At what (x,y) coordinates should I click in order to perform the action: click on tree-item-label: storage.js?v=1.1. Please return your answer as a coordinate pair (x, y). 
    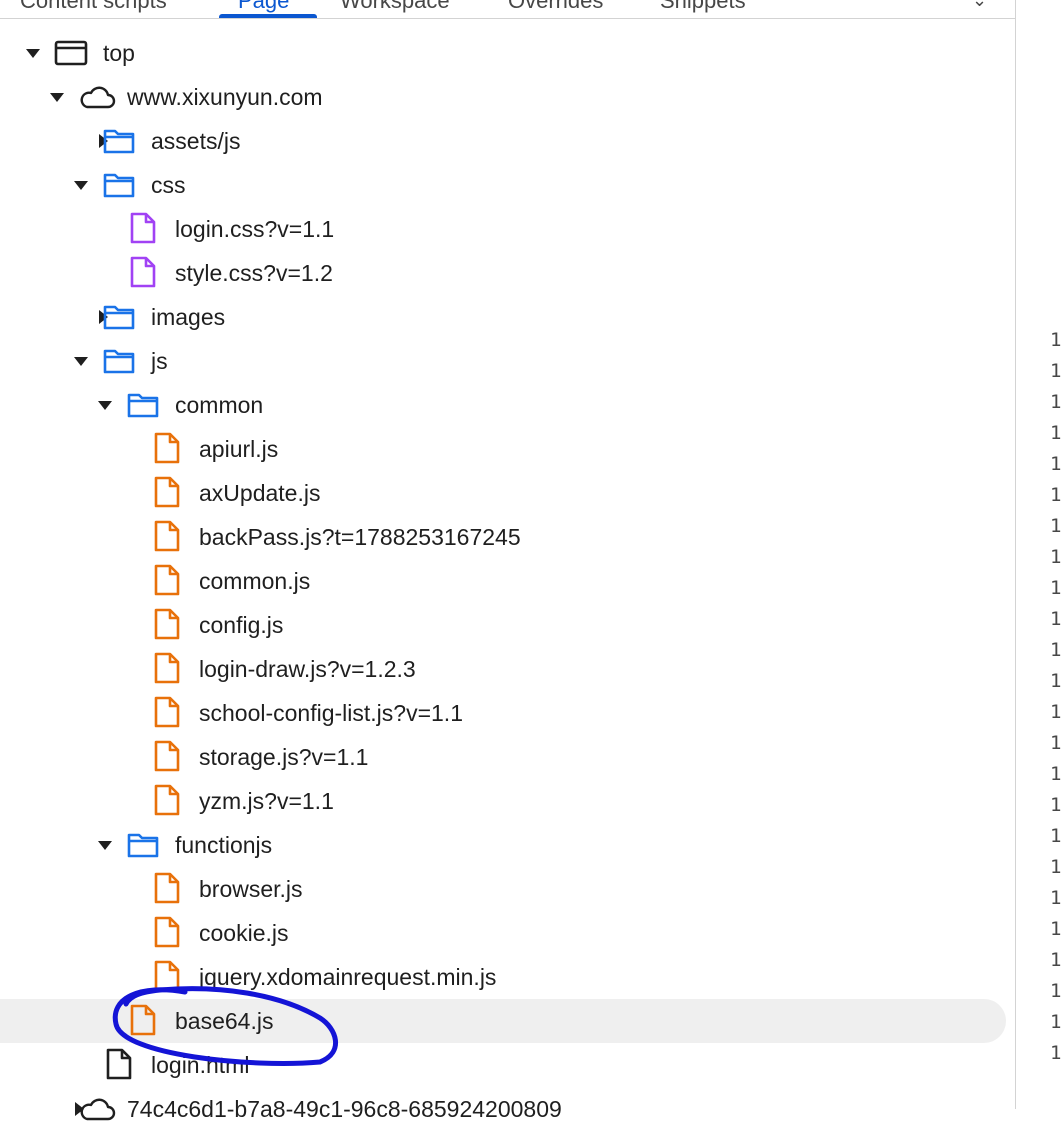
    Looking at the image, I should click on (284, 757).